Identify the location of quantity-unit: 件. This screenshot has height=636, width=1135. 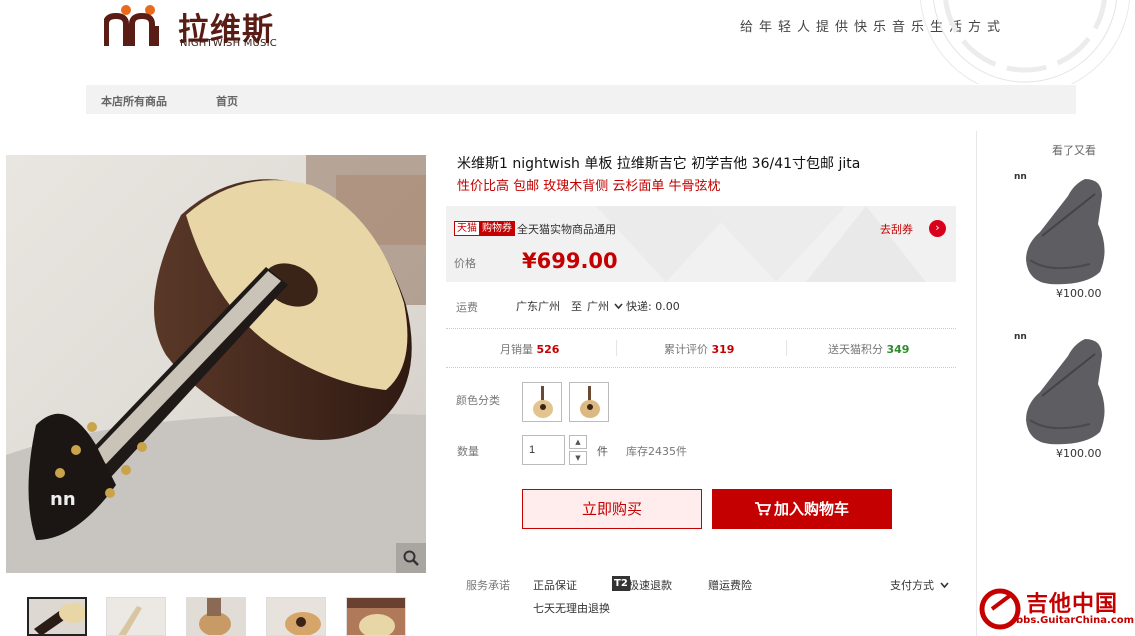
(602, 451).